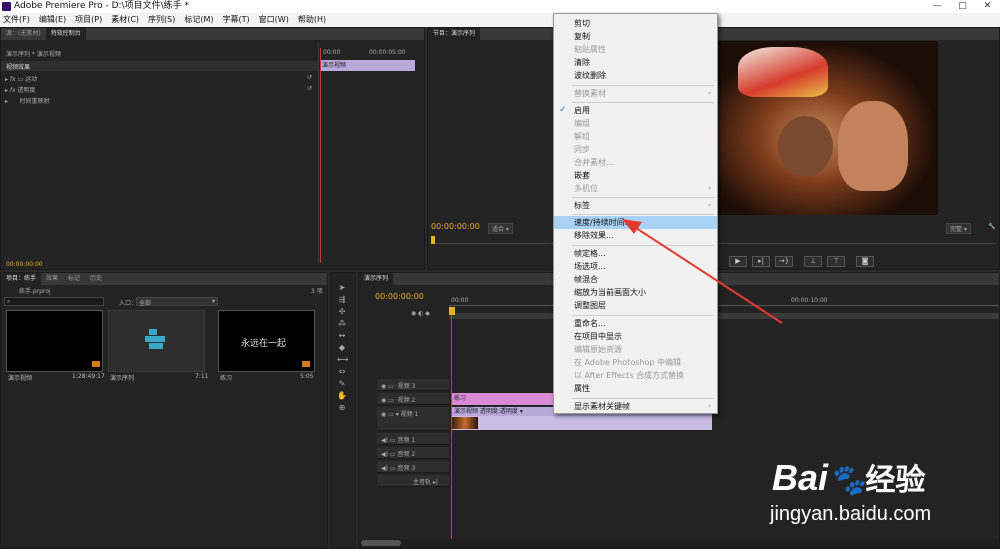  What do you see at coordinates (635, 49) in the screenshot?
I see `menu-item-paste-attributes: 粘贴属性` at bounding box center [635, 49].